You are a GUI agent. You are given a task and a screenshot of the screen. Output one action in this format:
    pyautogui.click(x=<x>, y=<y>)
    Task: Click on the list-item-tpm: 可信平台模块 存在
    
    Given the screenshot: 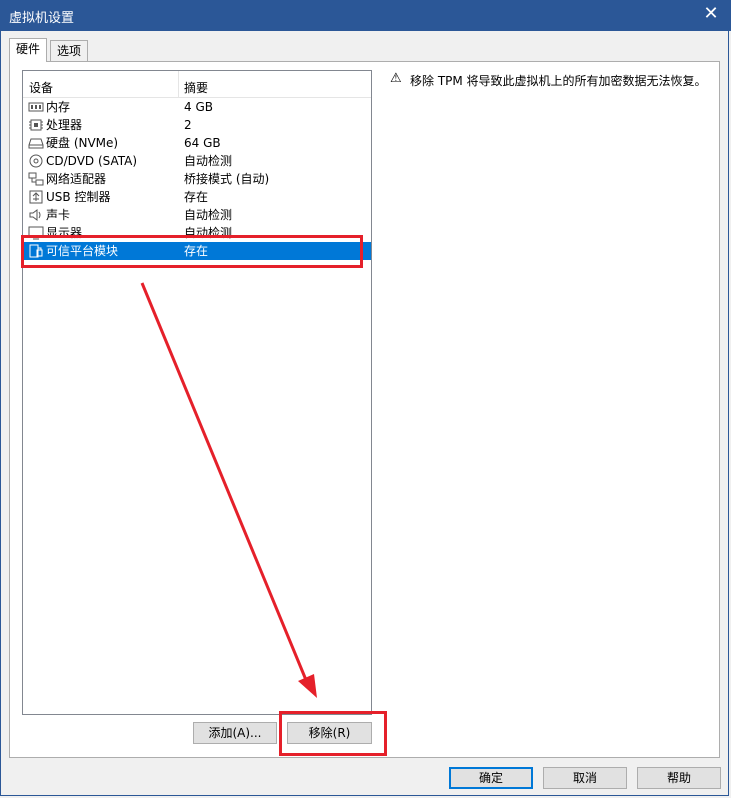 What is the action you would take?
    pyautogui.click(x=197, y=251)
    